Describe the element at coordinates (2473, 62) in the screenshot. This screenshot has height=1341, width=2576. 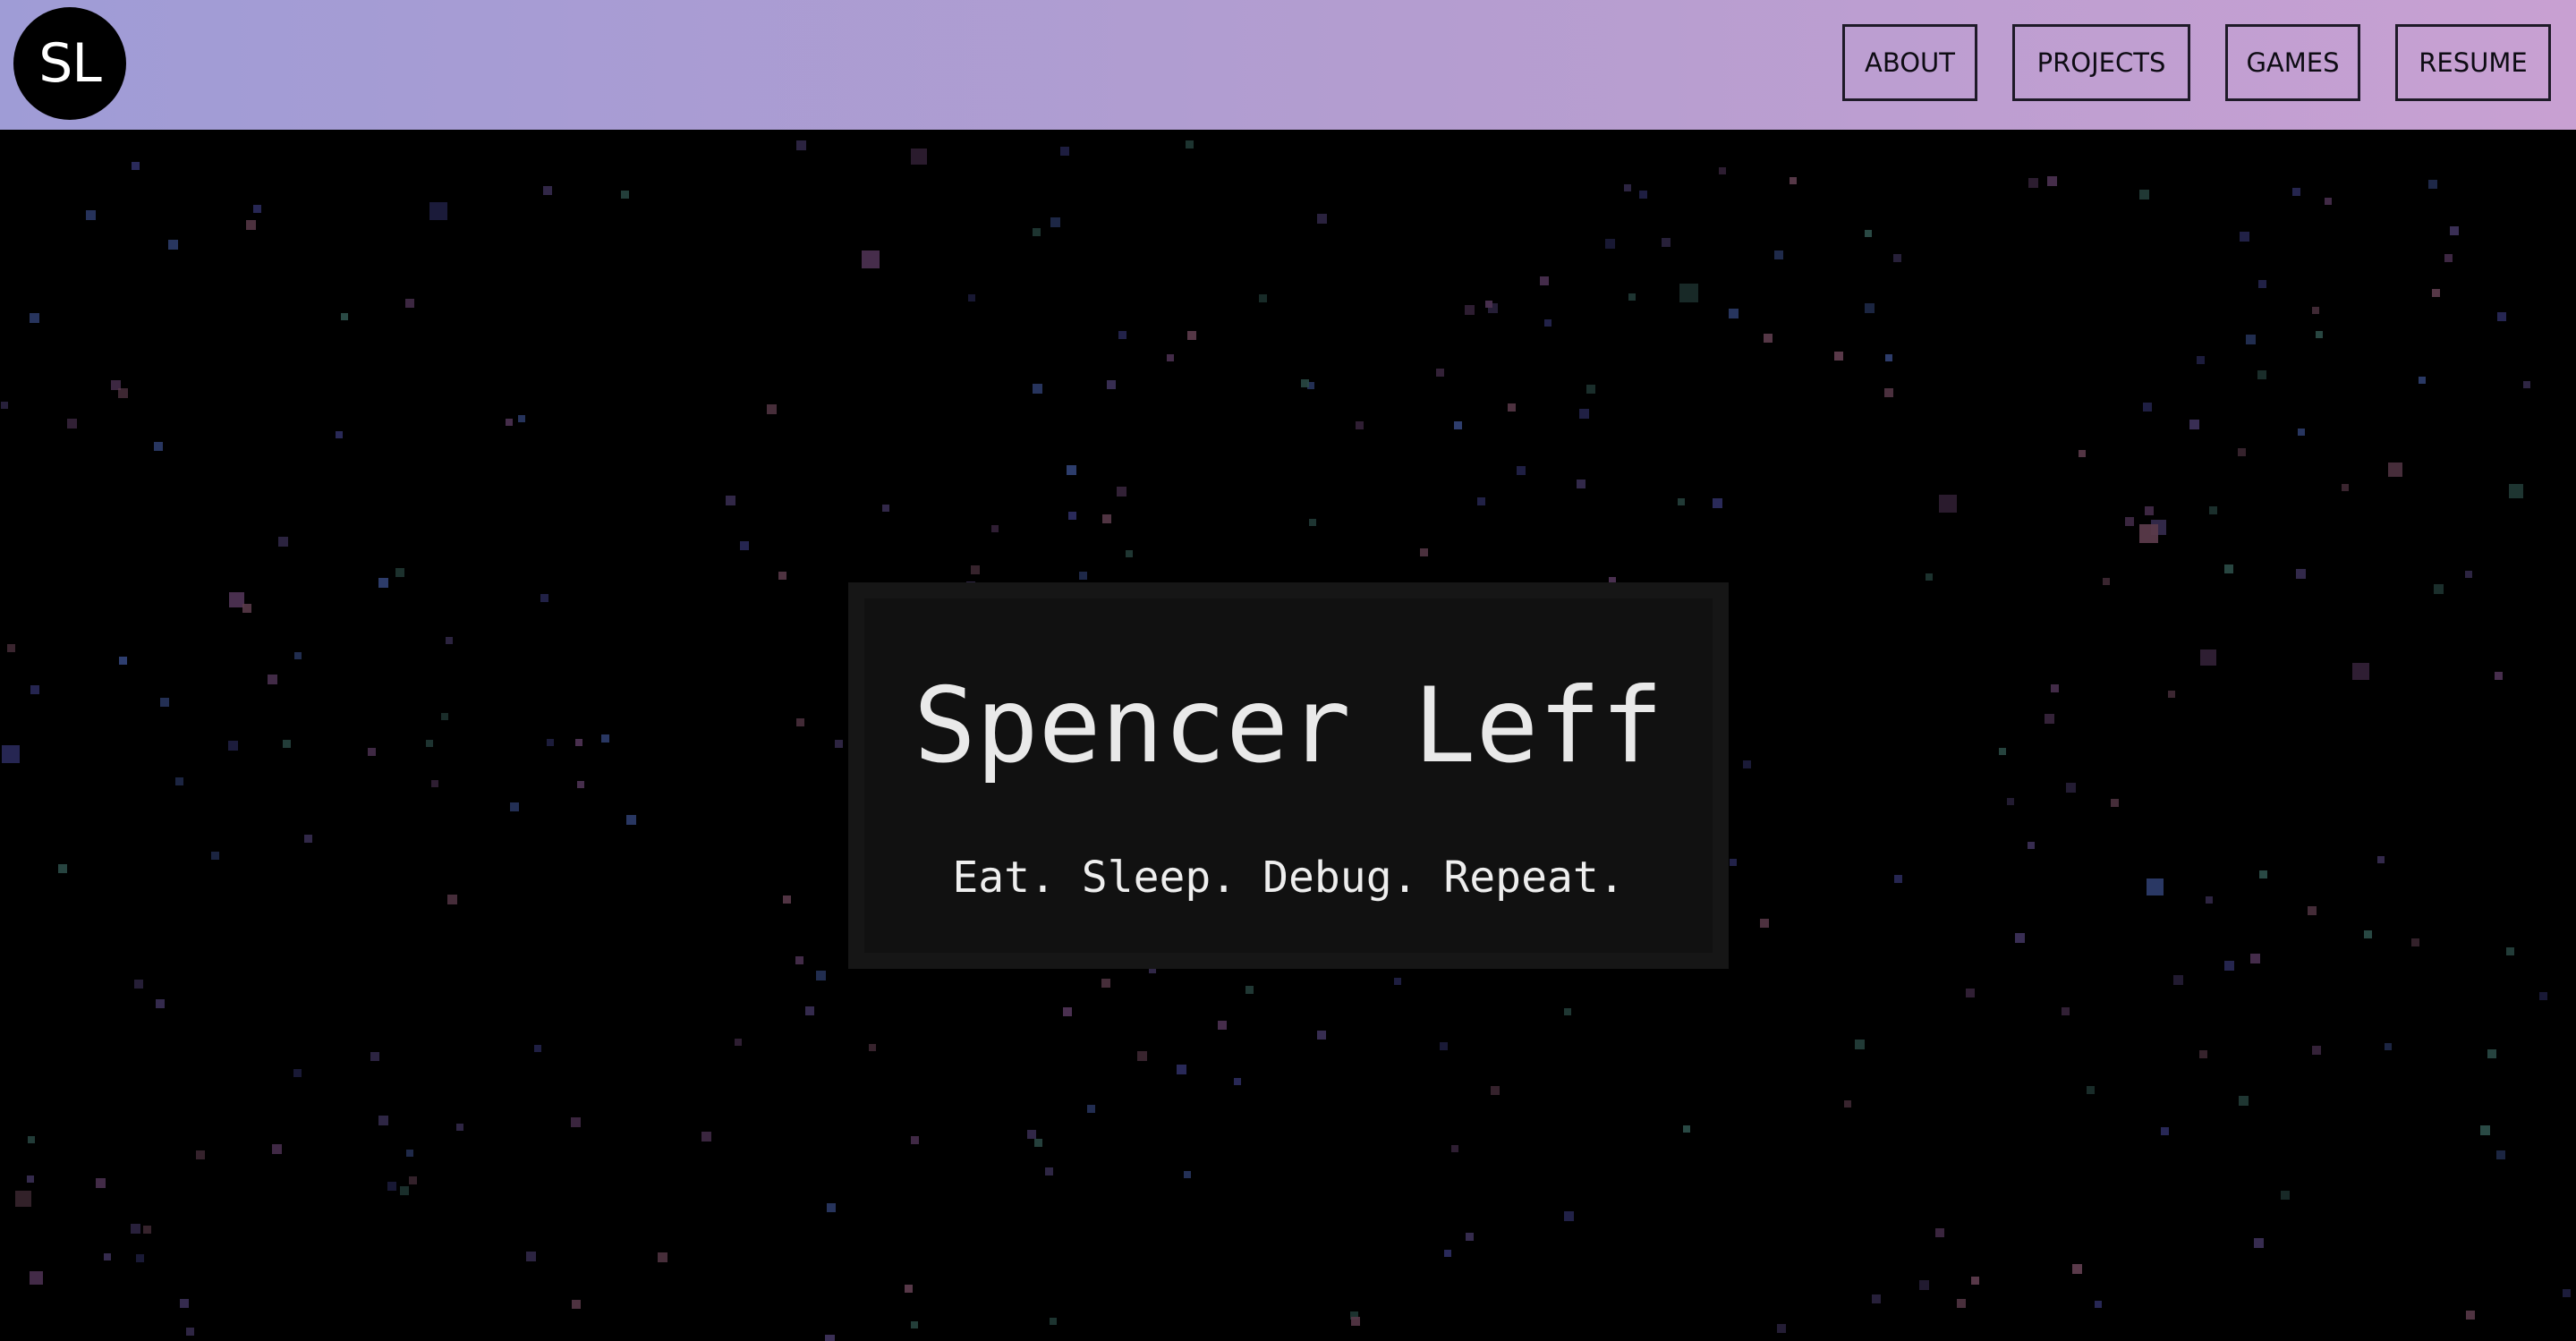
I see `nav-resume-button: RESUME` at that location.